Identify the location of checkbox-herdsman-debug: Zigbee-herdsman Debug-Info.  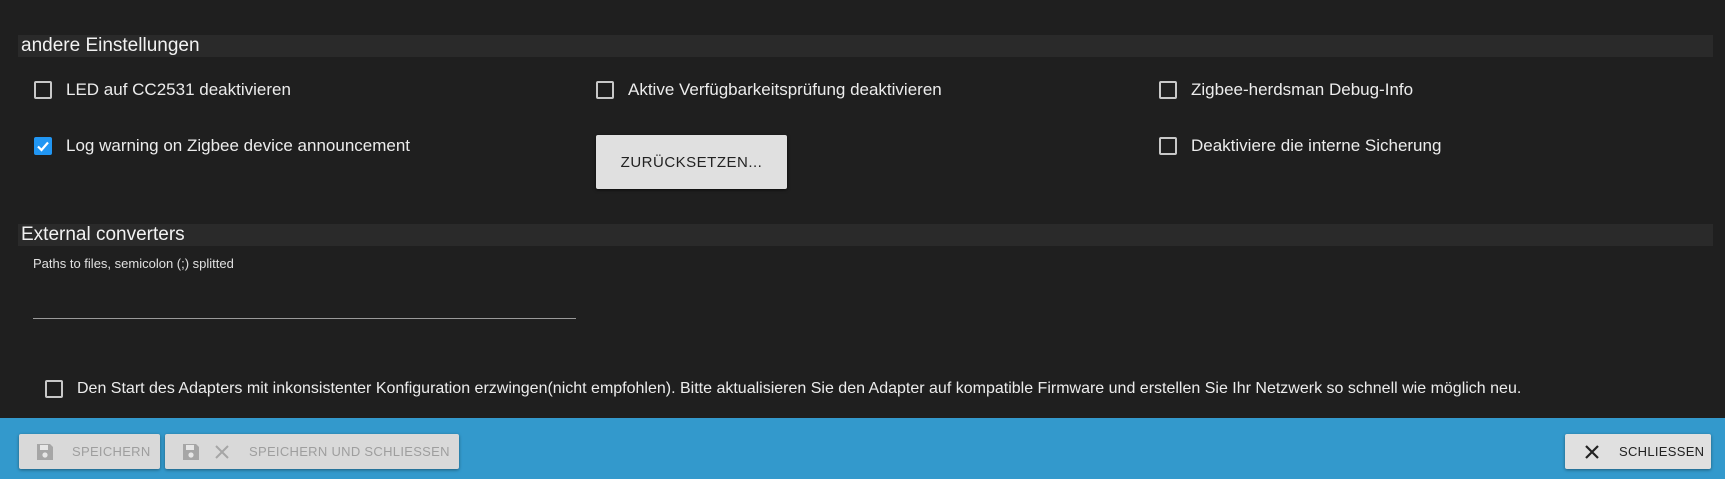
(1286, 90).